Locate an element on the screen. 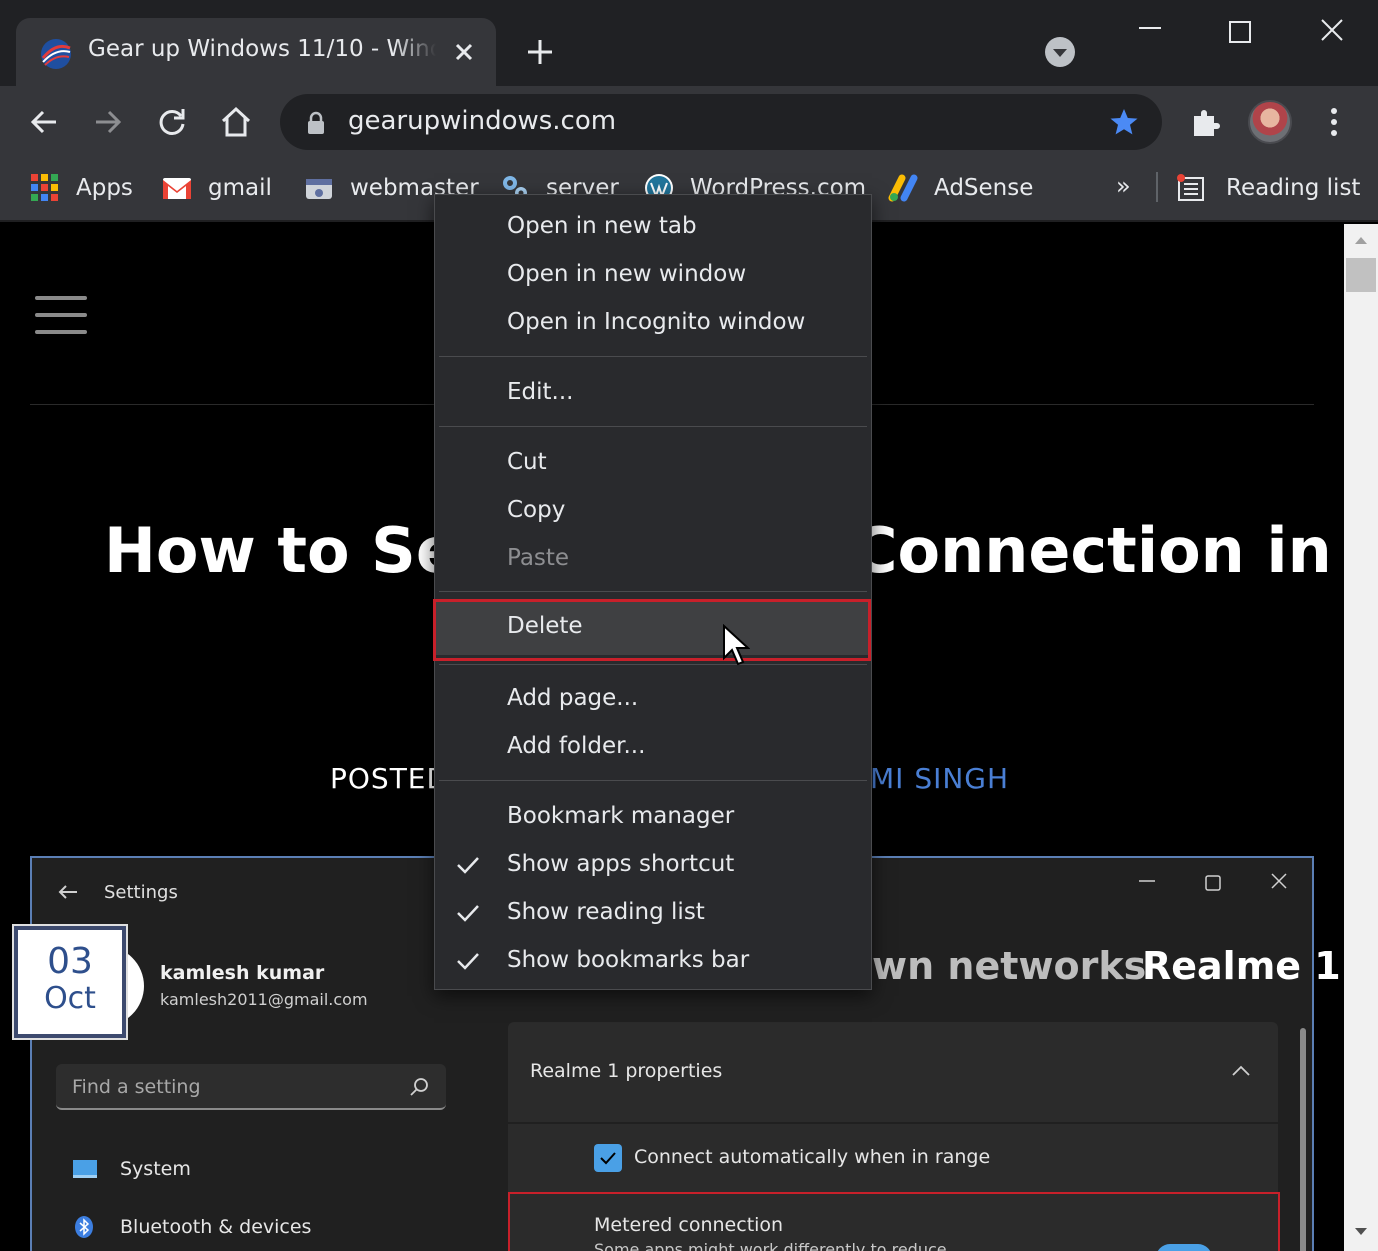 Image resolution: width=1378 pixels, height=1251 pixels. find-setting-placeholder: Find a setting is located at coordinates (136, 1087).